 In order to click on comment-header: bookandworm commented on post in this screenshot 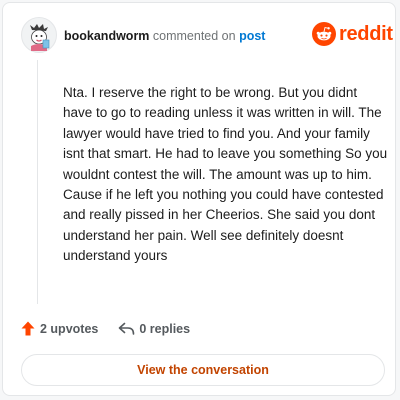, I will do `click(164, 36)`.